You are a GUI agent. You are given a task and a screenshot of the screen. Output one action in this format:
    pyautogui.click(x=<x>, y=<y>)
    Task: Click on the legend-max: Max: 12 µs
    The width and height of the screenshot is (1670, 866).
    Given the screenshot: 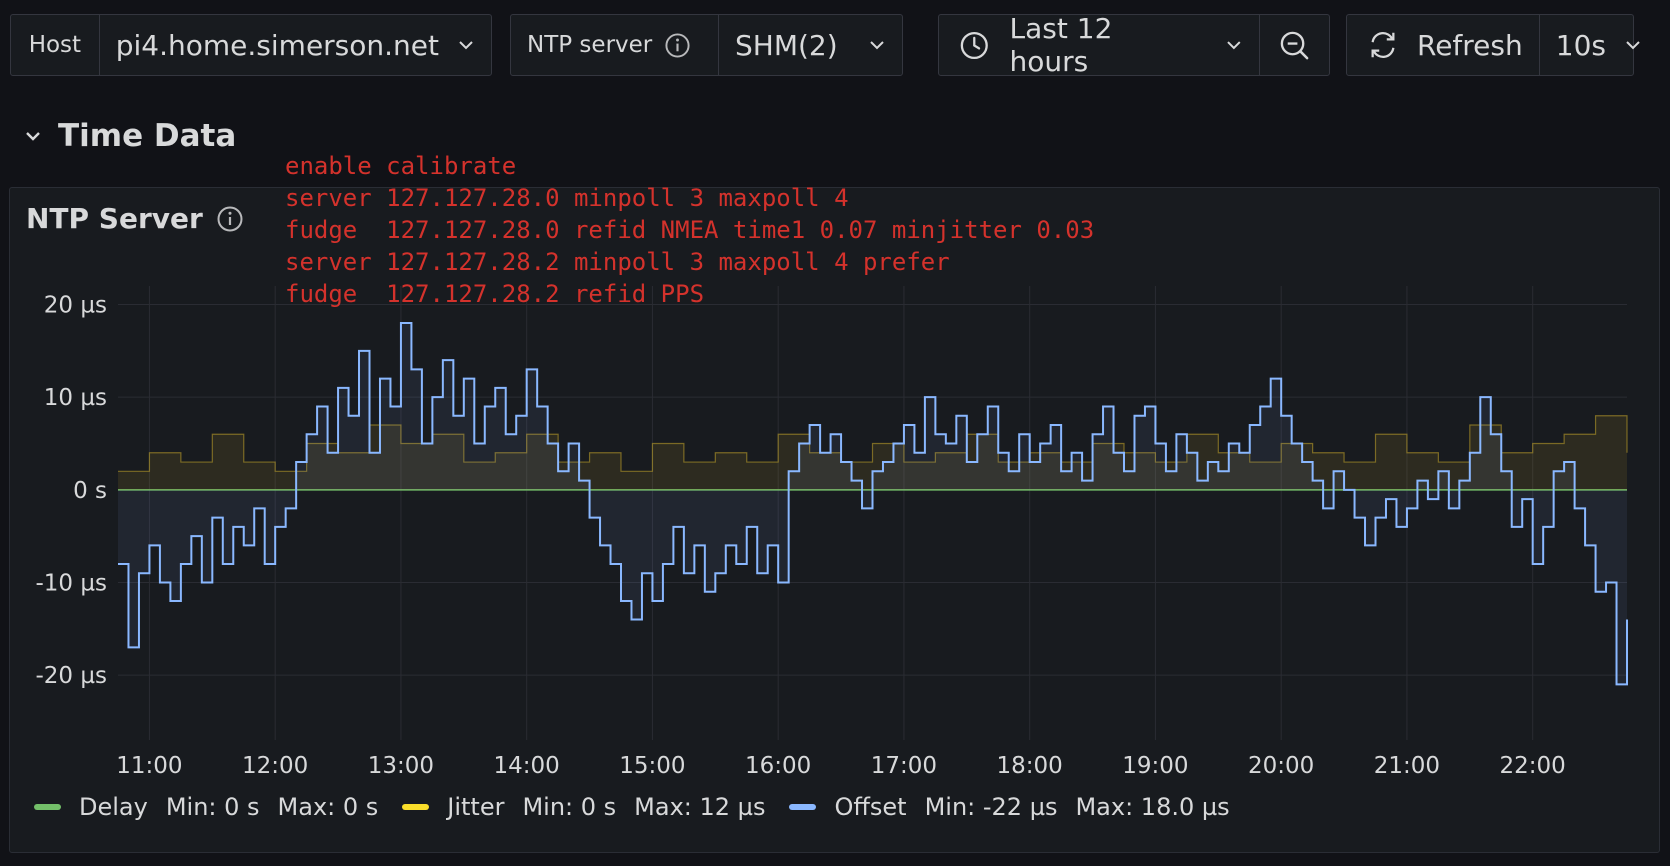 What is the action you would take?
    pyautogui.click(x=700, y=807)
    